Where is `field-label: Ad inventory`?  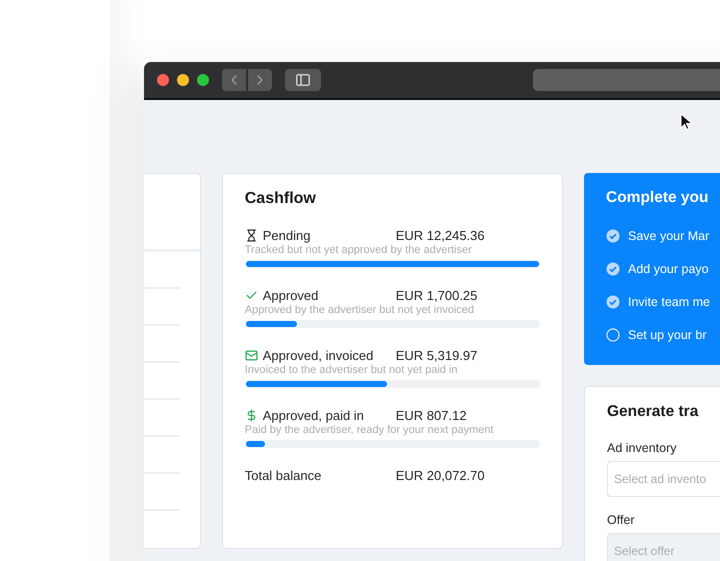
field-label: Ad inventory is located at coordinates (642, 448).